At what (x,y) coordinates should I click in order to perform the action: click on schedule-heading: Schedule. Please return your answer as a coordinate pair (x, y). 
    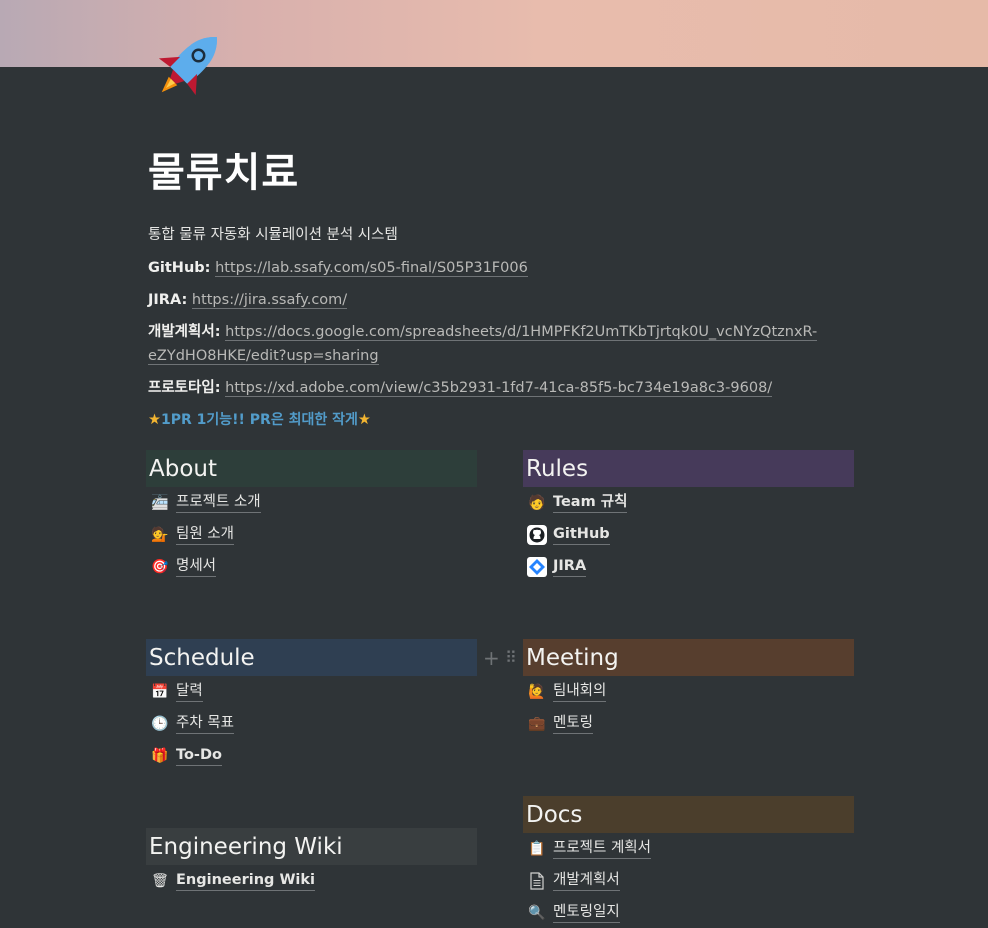
    Looking at the image, I should click on (311, 657).